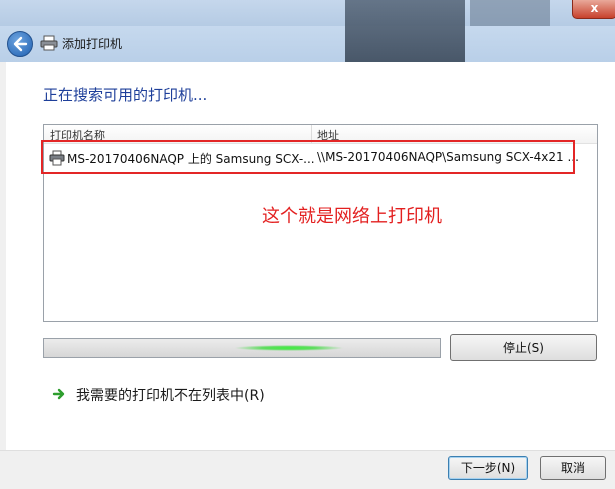 Image resolution: width=615 pixels, height=489 pixels. Describe the element at coordinates (289, 348) in the screenshot. I see `progress-glow` at that location.